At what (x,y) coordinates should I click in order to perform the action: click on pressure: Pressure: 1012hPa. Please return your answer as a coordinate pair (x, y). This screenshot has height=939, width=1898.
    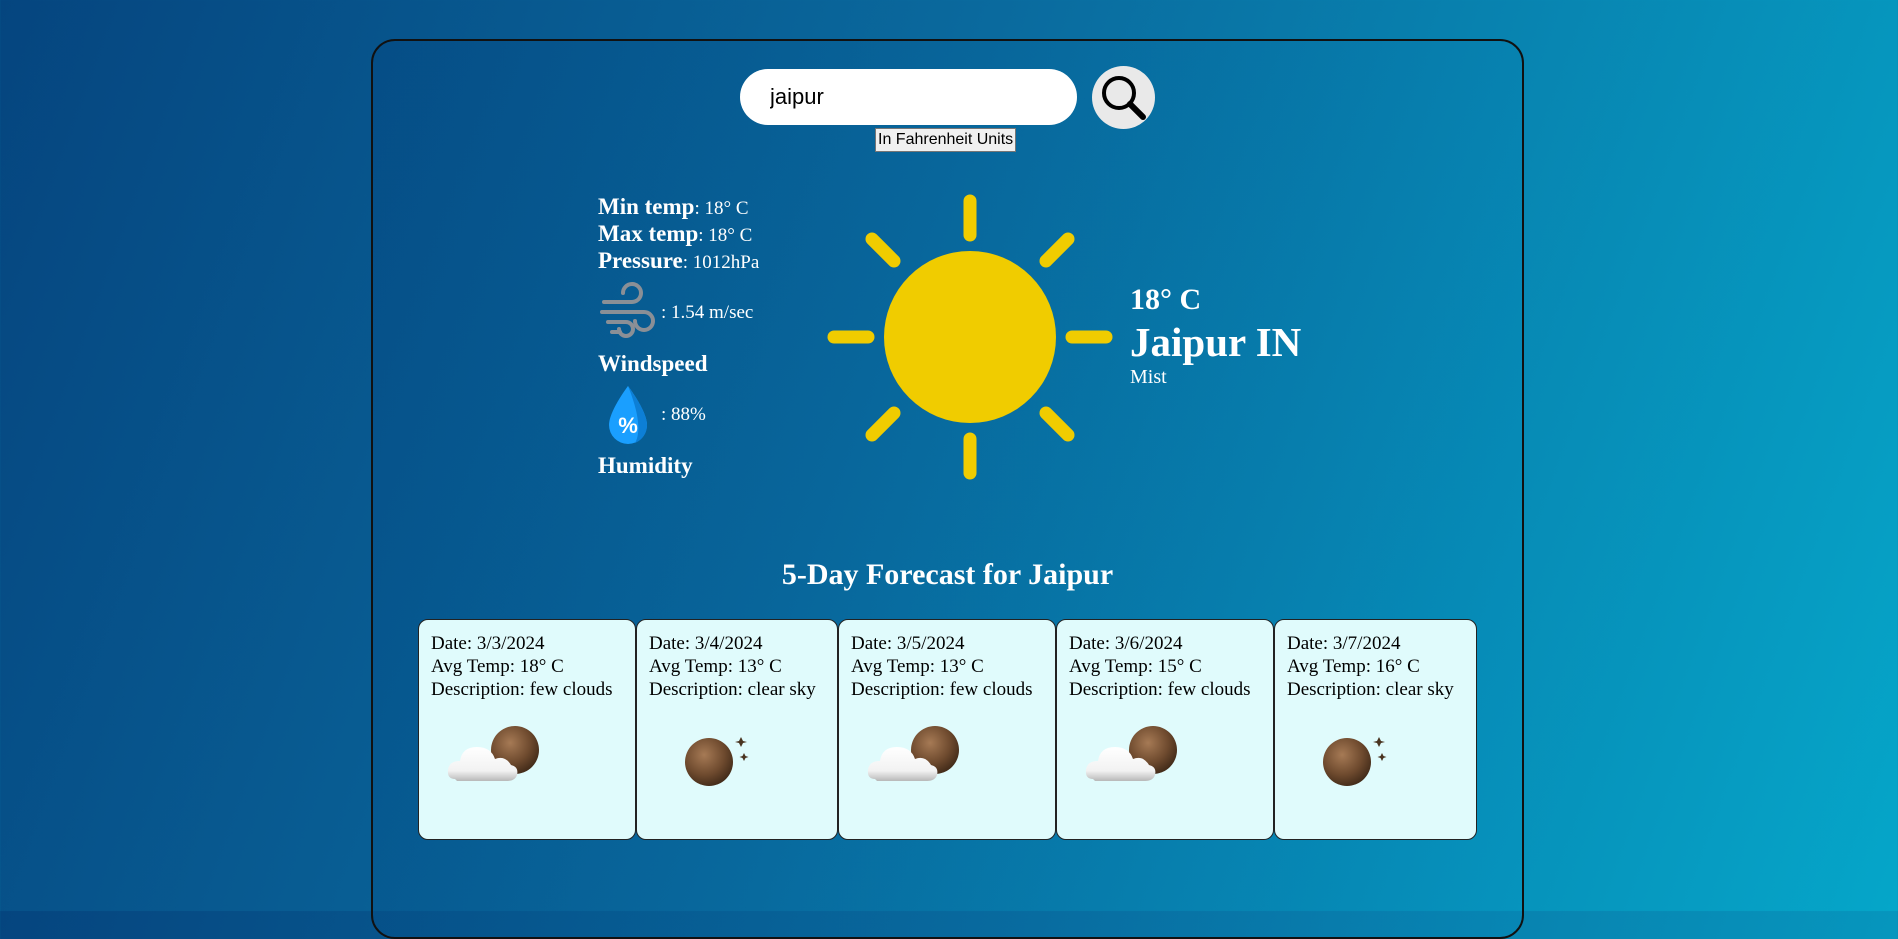
    Looking at the image, I should click on (678, 261).